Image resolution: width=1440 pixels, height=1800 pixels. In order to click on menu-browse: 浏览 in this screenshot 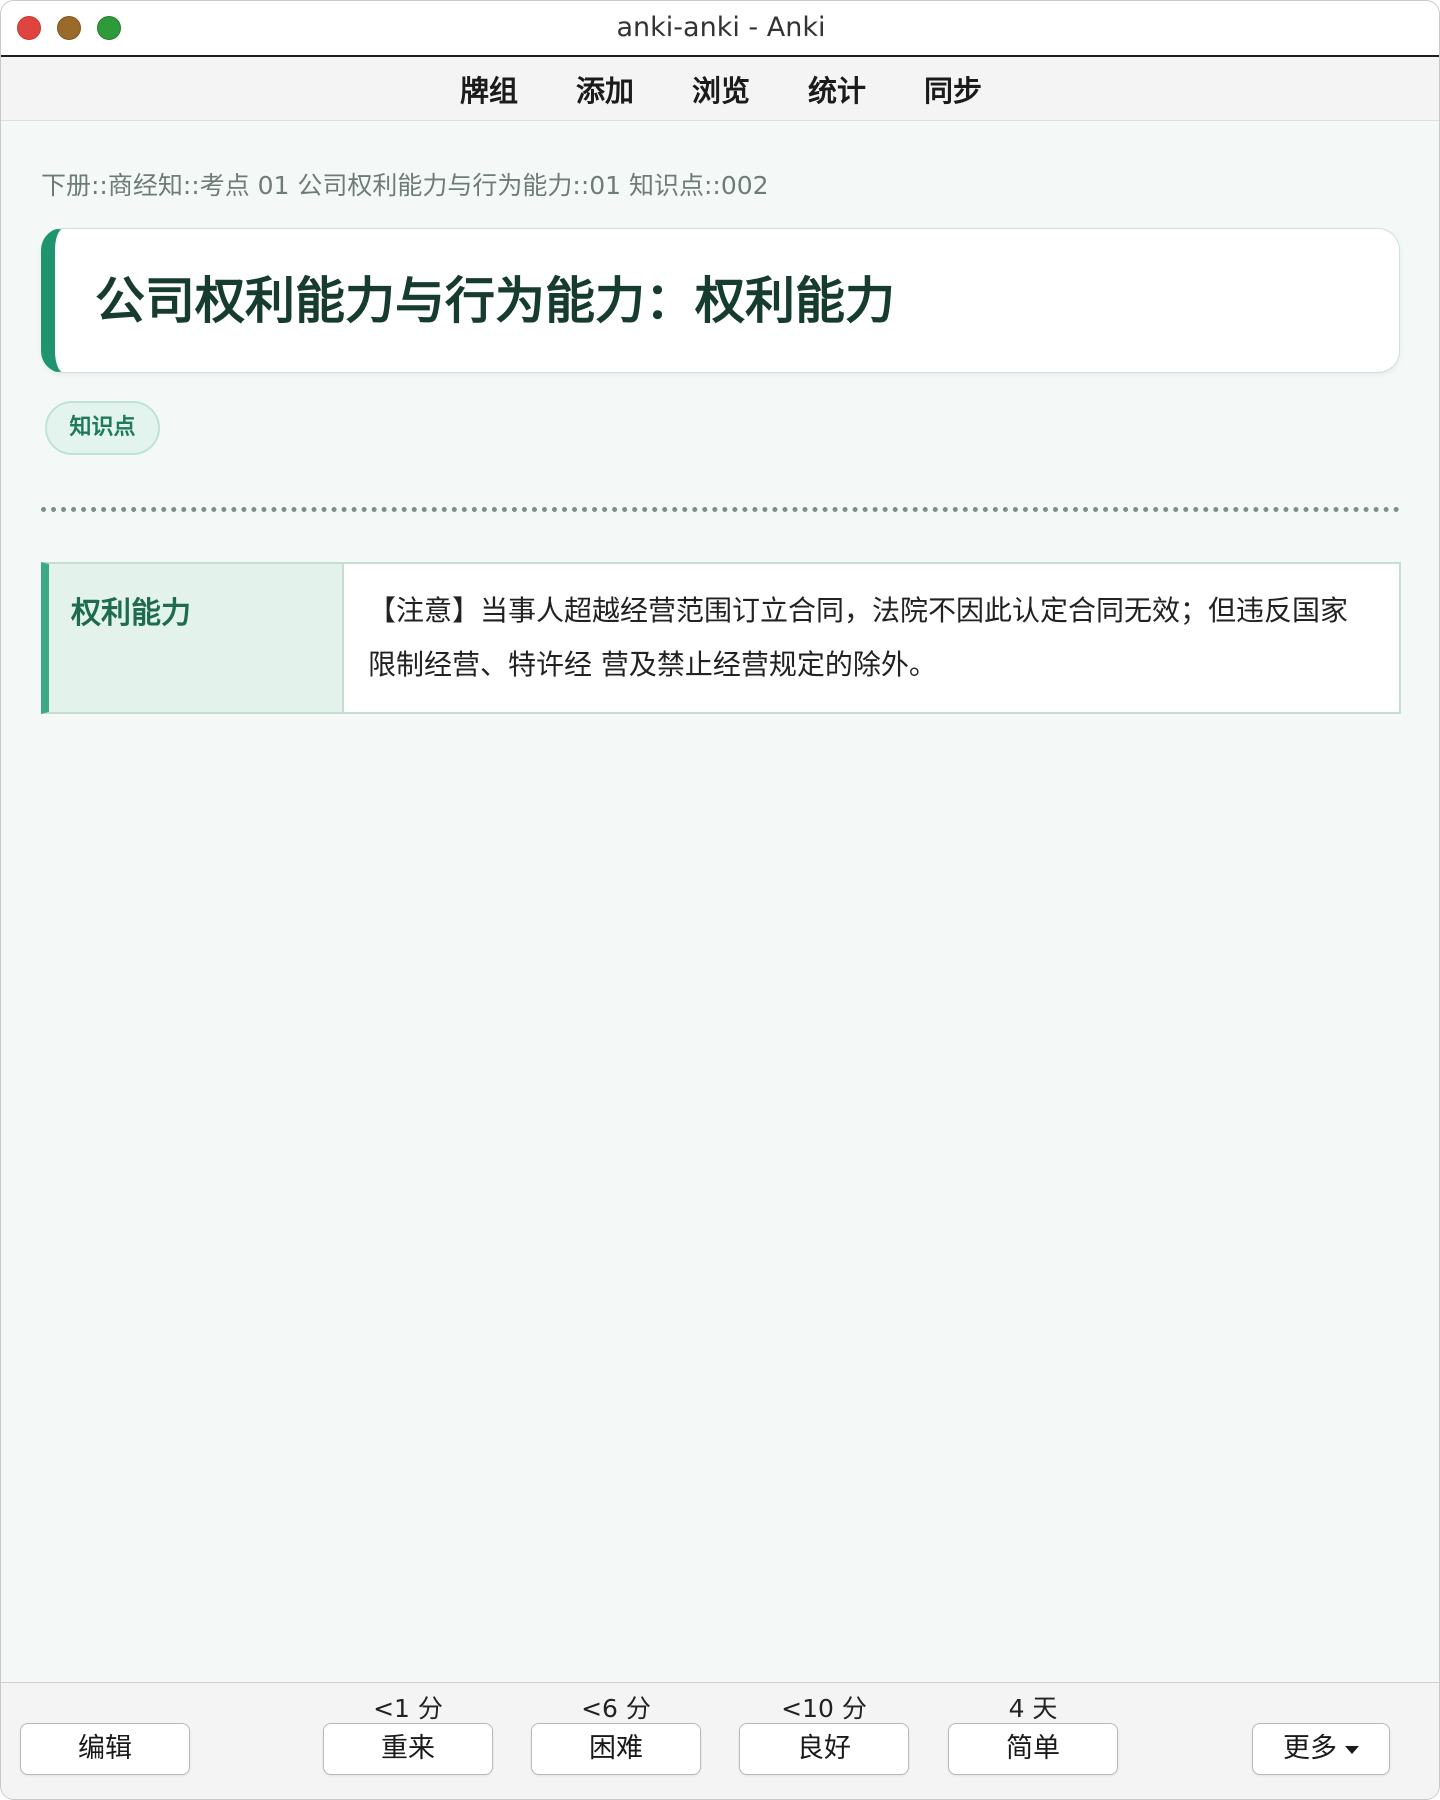, I will do `click(721, 89)`.